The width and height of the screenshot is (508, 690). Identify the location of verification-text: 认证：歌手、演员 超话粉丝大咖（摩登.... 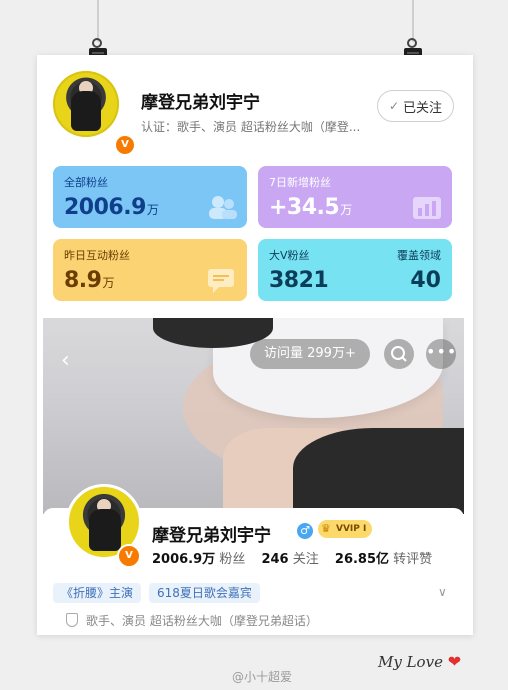
(251, 127).